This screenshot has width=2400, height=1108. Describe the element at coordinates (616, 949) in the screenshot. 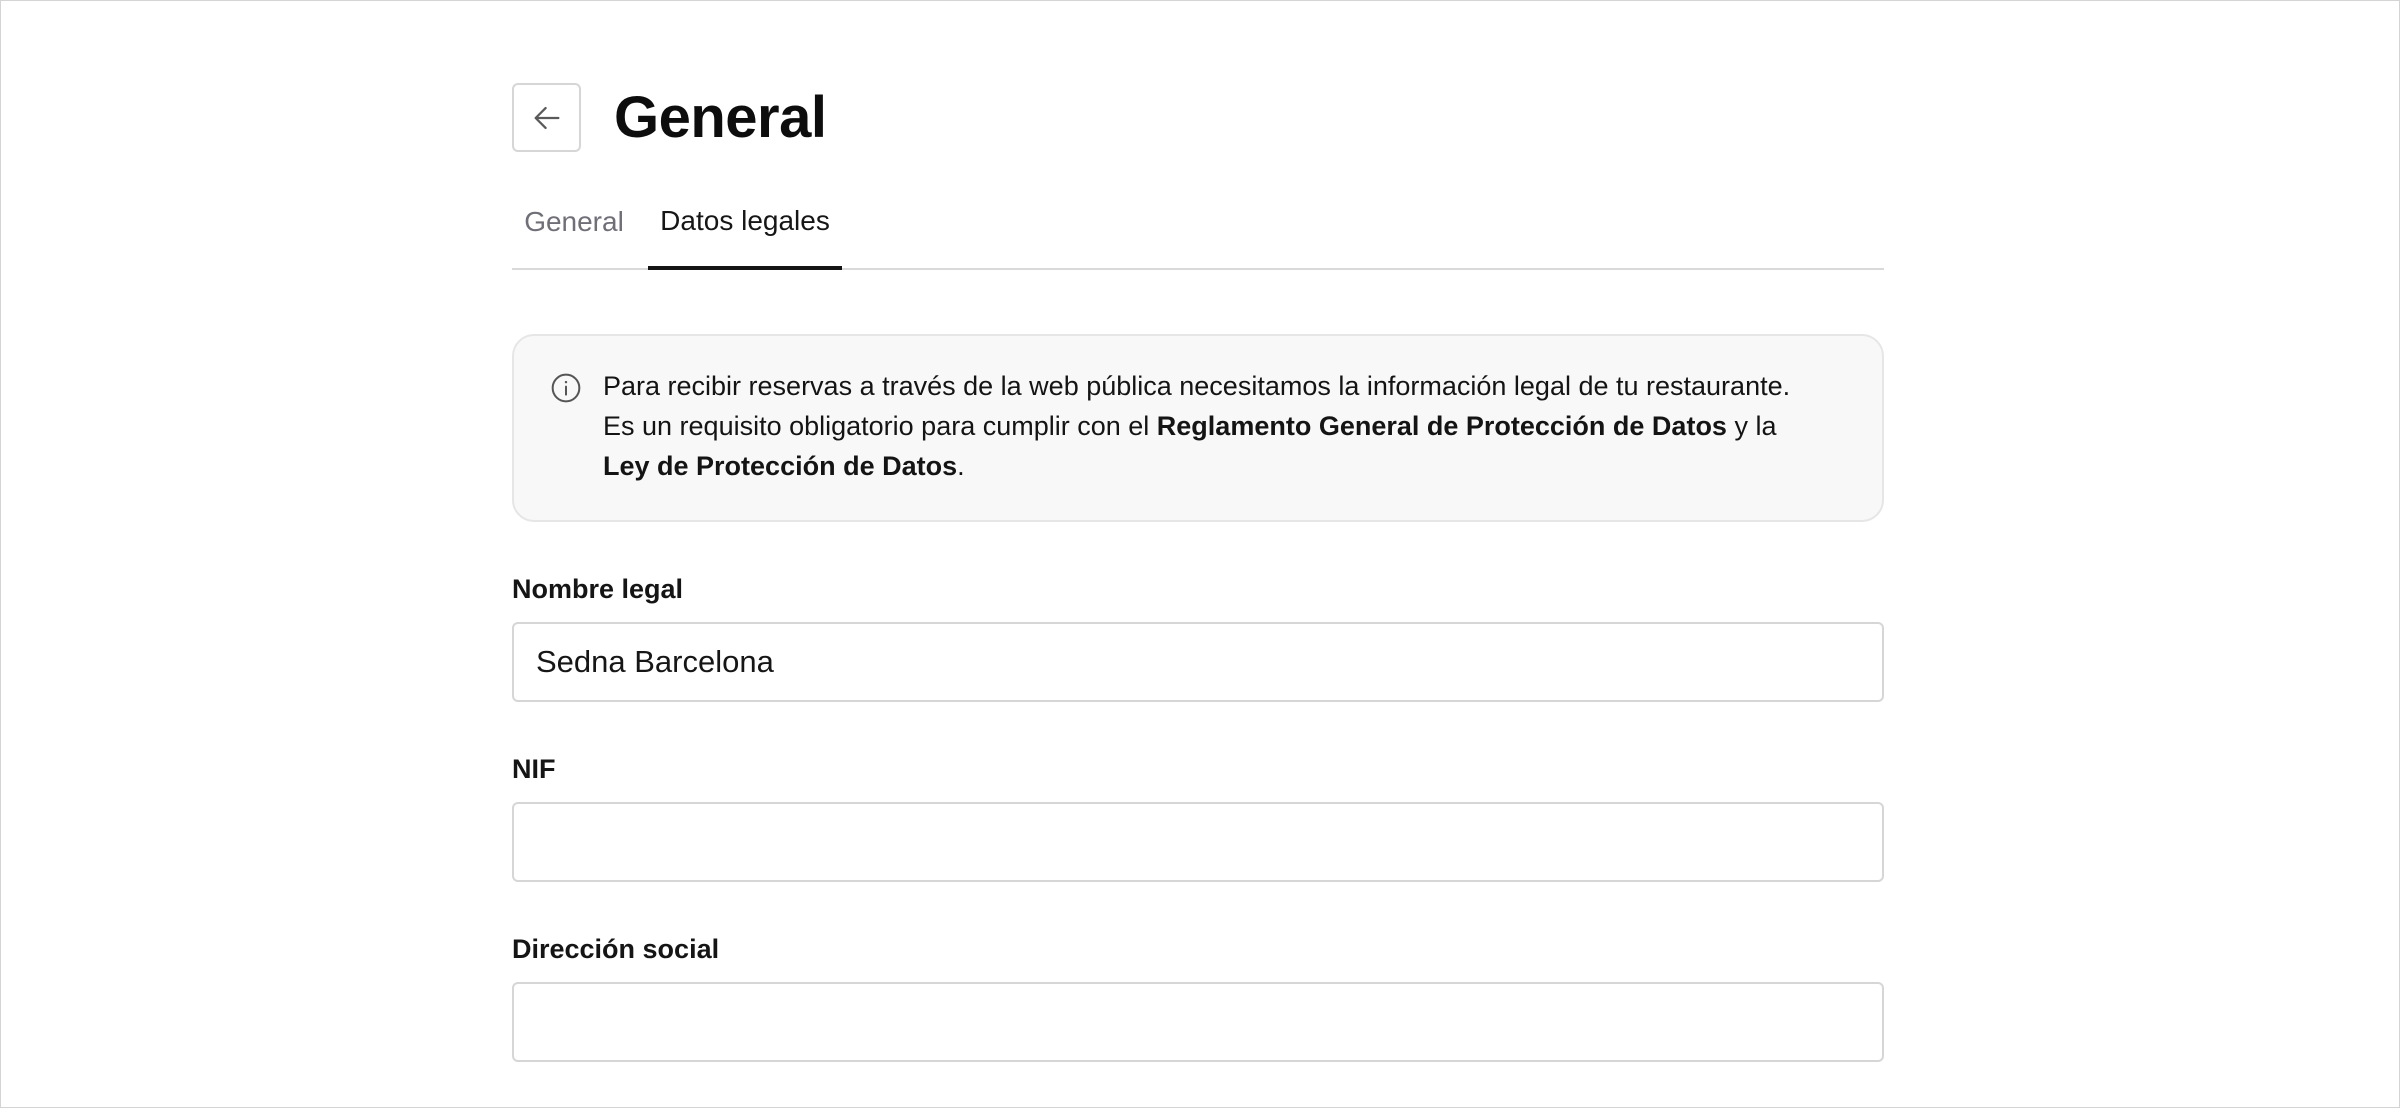

I see `address-label: Dirección social` at that location.